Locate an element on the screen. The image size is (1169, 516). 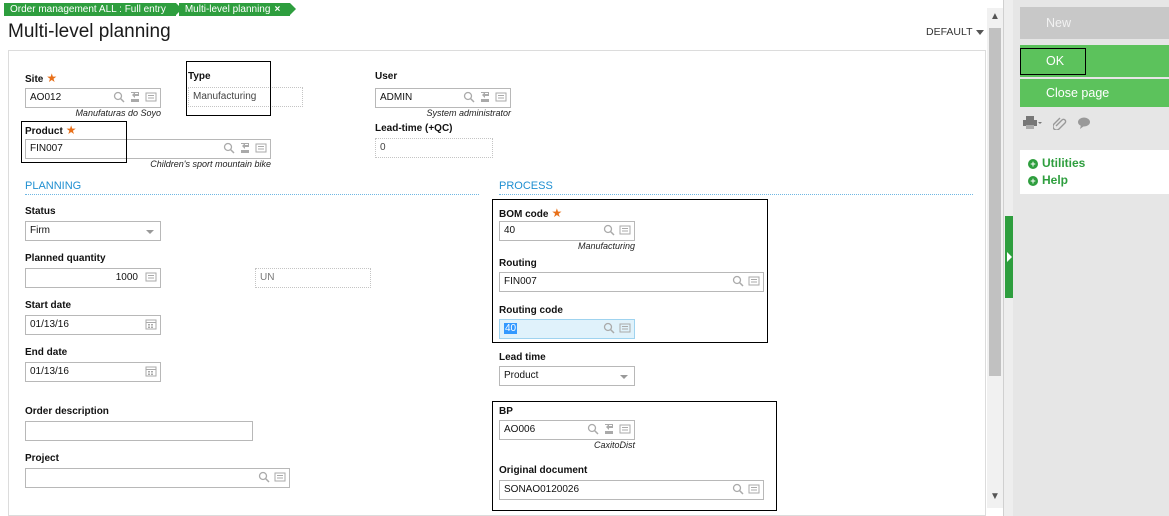
product-field: FIN007 is located at coordinates (148, 149).